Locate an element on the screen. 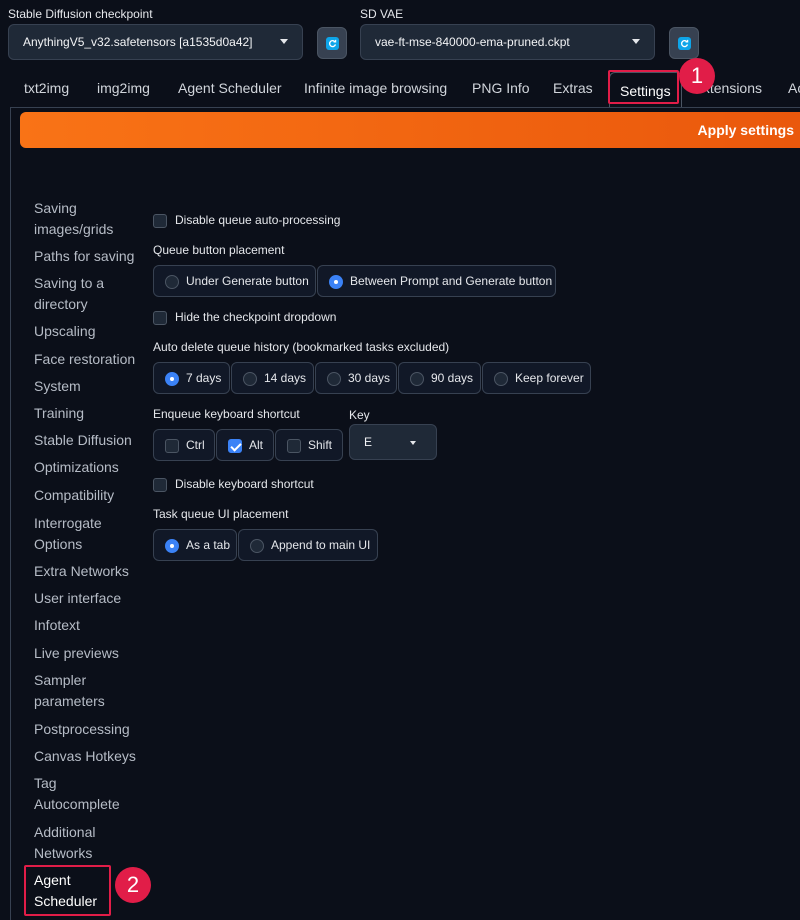  sidebar-item-sampler-parameters: Sampler parameters is located at coordinates (74, 691).